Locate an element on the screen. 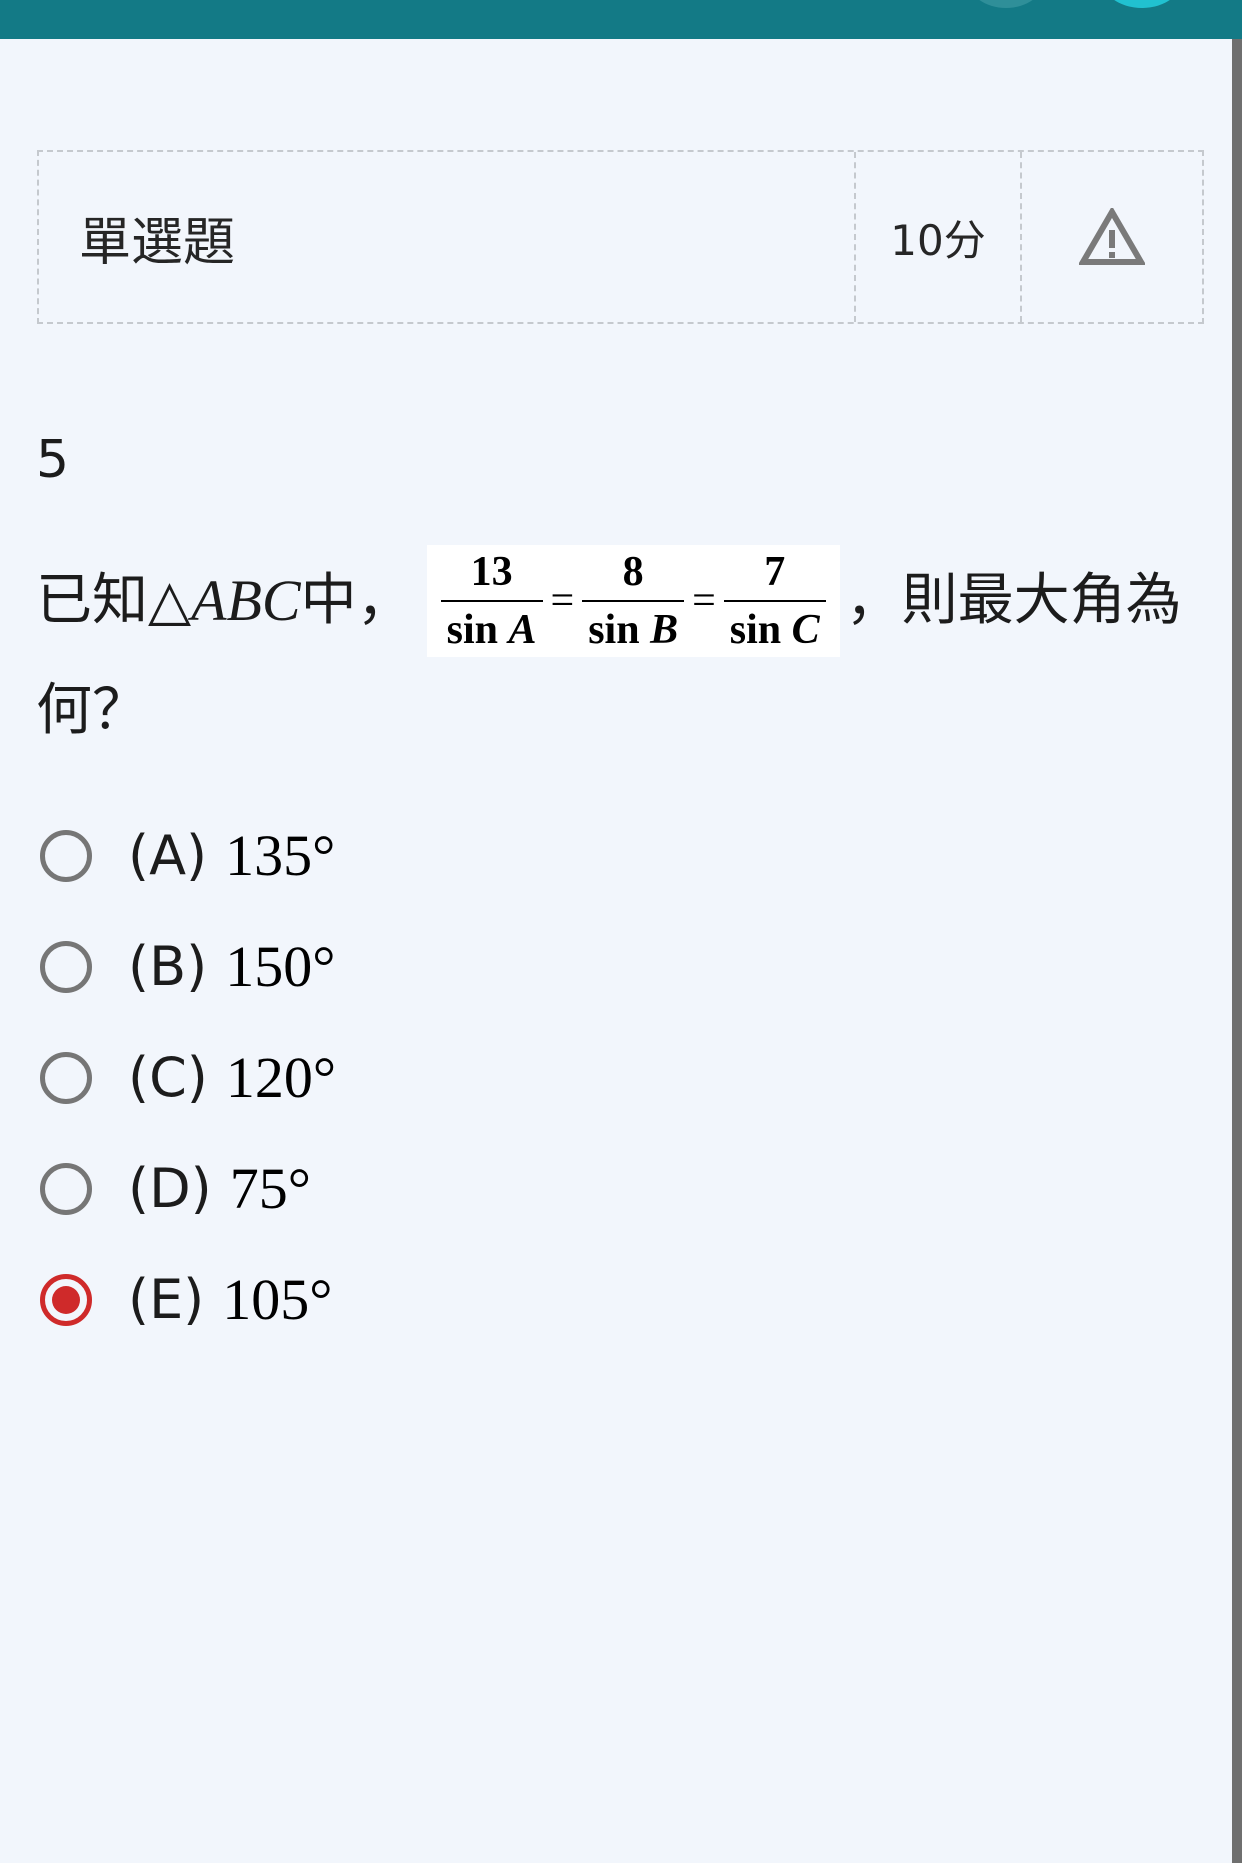  fraction-numerator: 13 is located at coordinates (491, 572).